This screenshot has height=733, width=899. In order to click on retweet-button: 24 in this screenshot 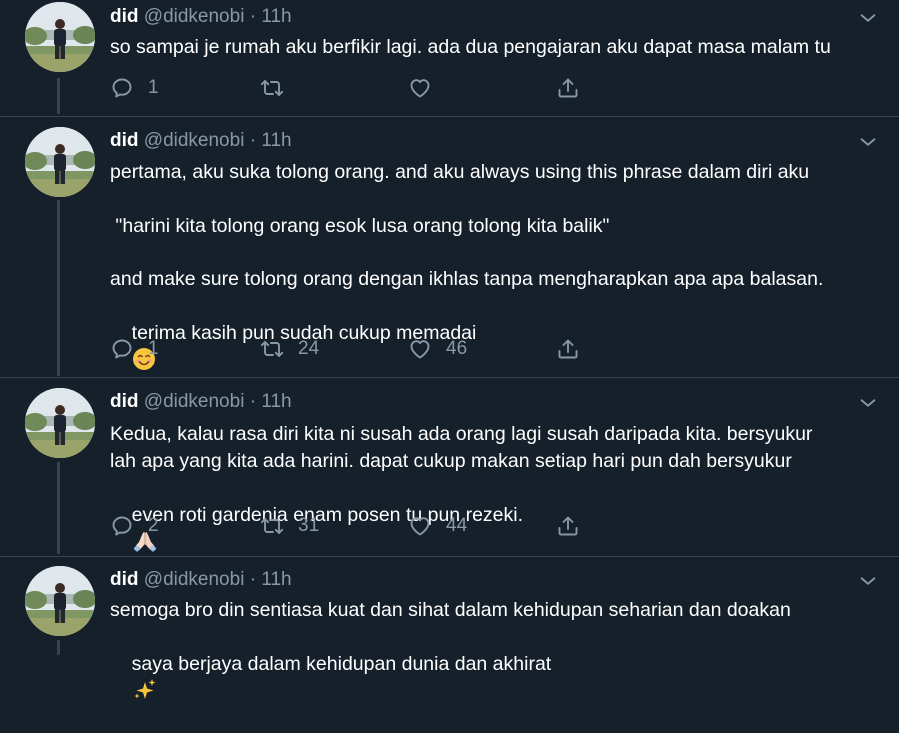, I will do `click(289, 349)`.